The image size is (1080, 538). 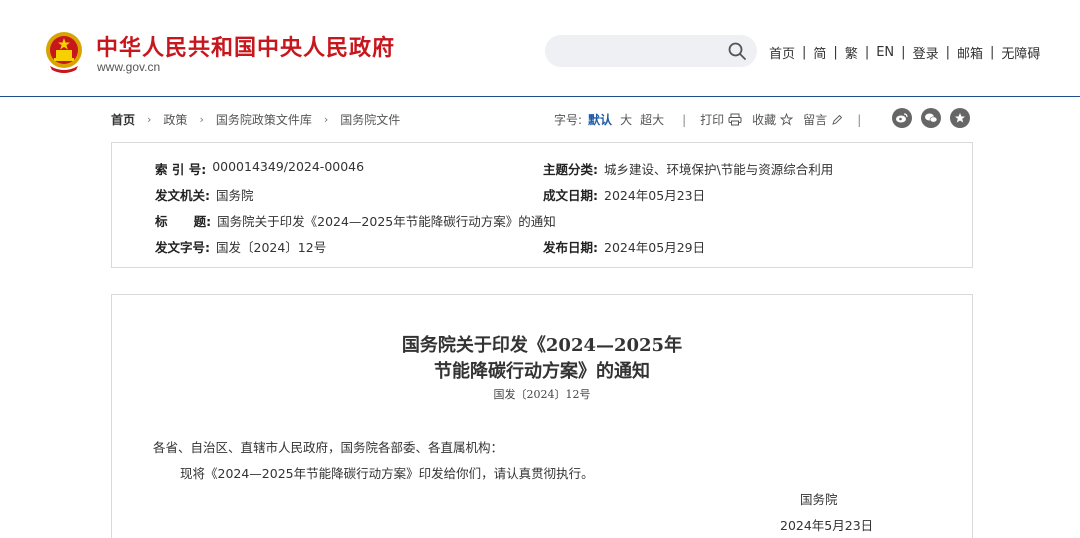 What do you see at coordinates (782, 52) in the screenshot?
I see `nav-home-link: 首页` at bounding box center [782, 52].